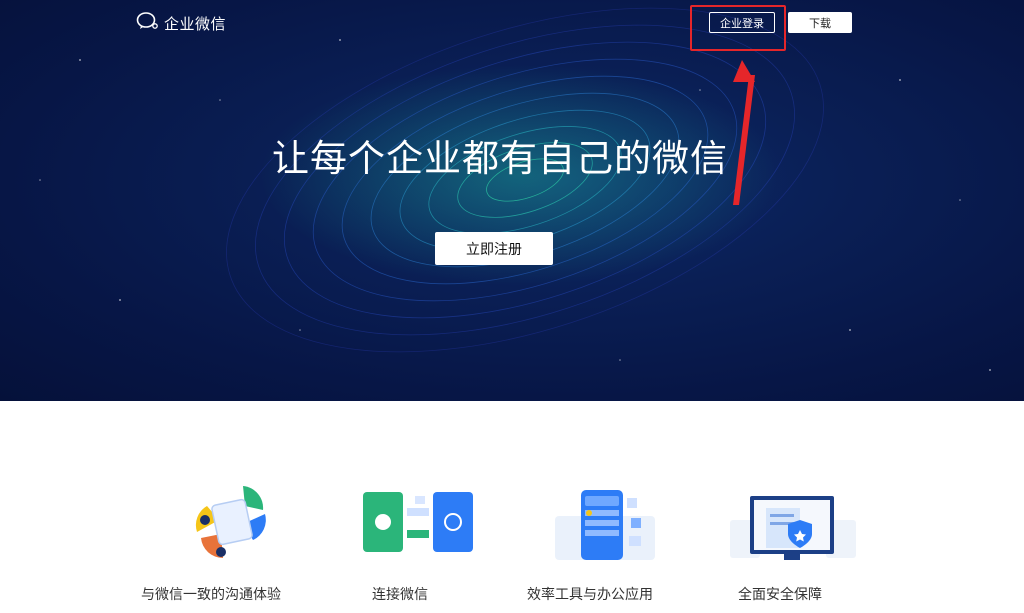 Image resolution: width=1024 pixels, height=613 pixels. Describe the element at coordinates (418, 522) in the screenshot. I see `connect-wechat-icon` at that location.